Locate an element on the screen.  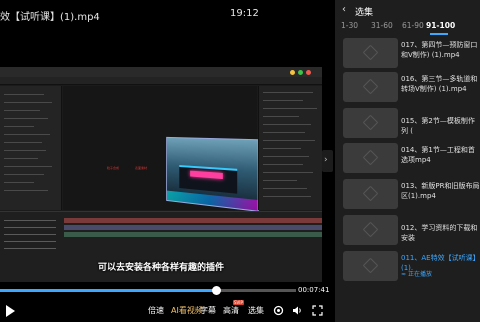
comp-label: 粒子合成 is located at coordinates (113, 168).